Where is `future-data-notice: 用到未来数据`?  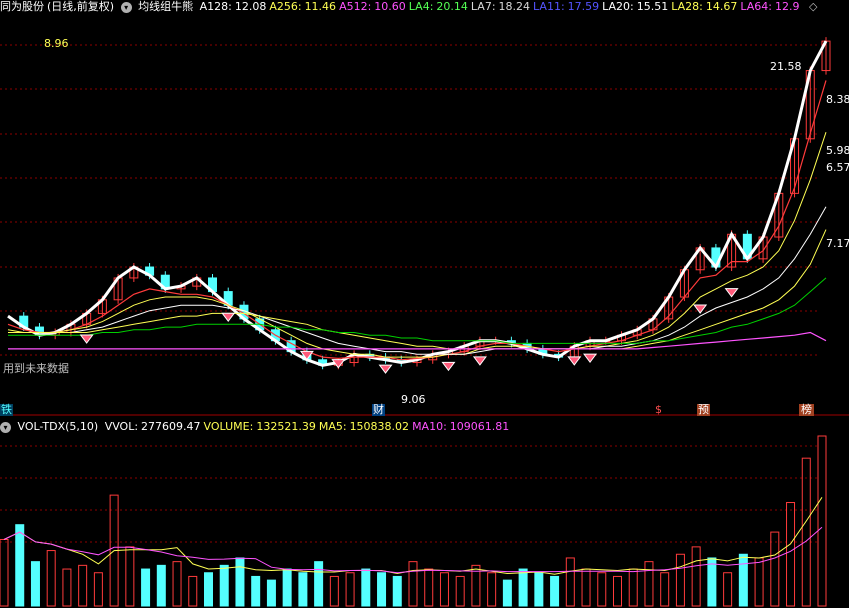 future-data-notice: 用到未来数据 is located at coordinates (36, 368).